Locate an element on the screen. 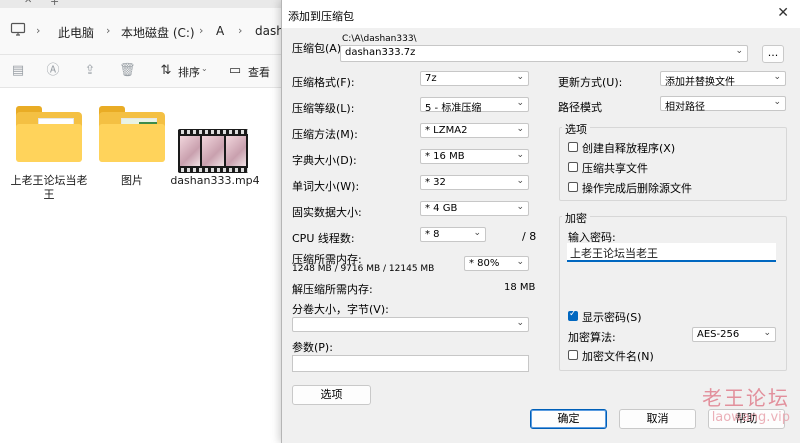 The image size is (800, 443). encrypt-names-checkbox is located at coordinates (573, 355).